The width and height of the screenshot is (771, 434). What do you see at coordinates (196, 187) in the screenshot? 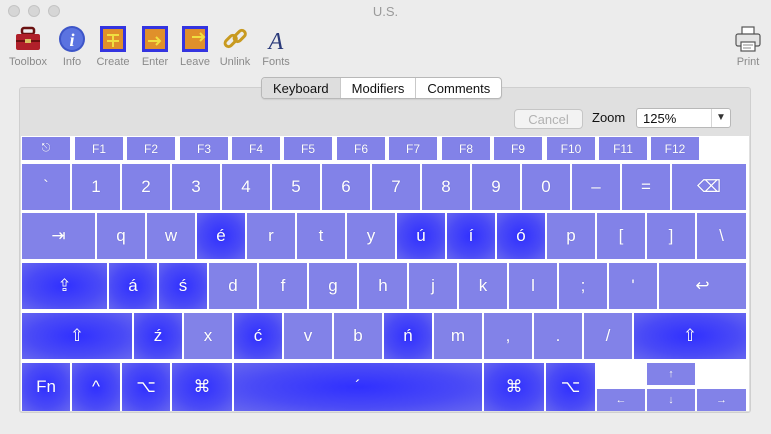
I see `key-3: 3` at bounding box center [196, 187].